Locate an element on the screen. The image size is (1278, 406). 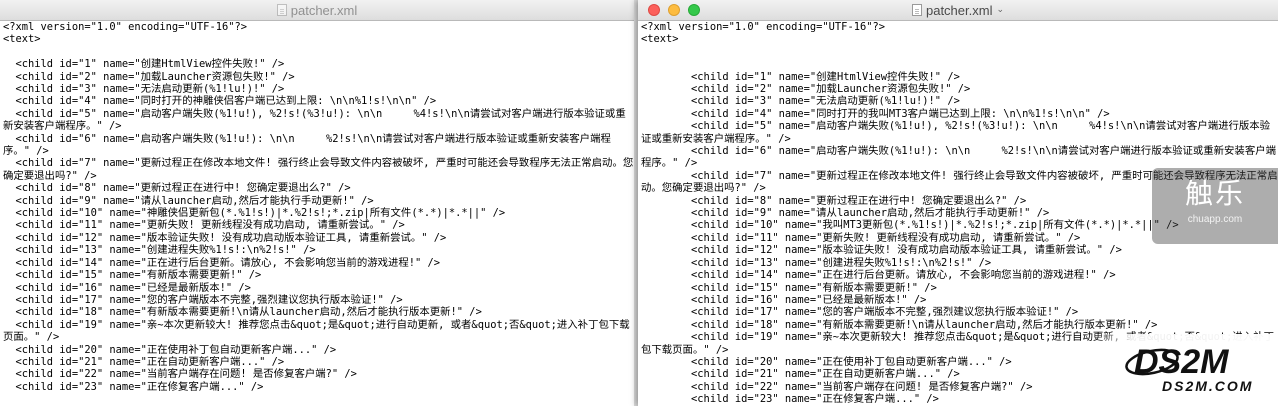
ds2m-watermark: DS2M DS2M.COM is located at coordinates (1185, 370).